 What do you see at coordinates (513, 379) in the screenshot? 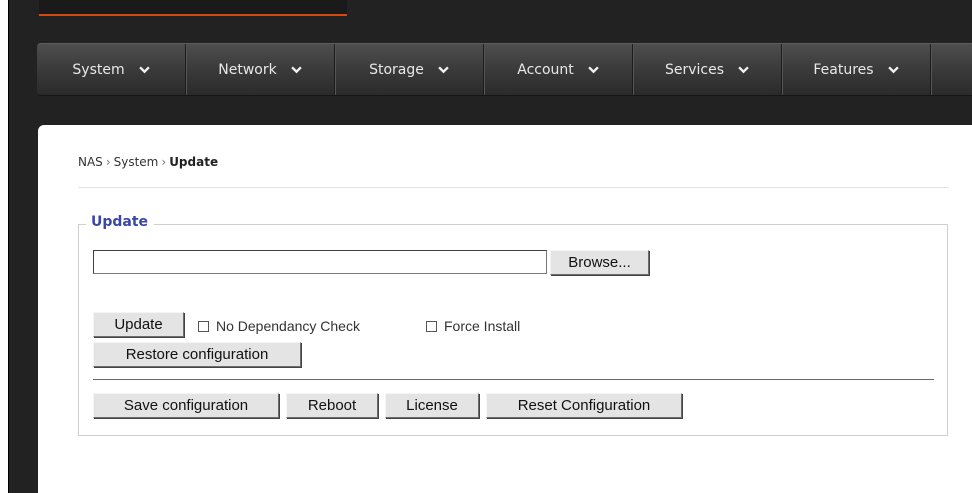
I see `update-section-divider` at bounding box center [513, 379].